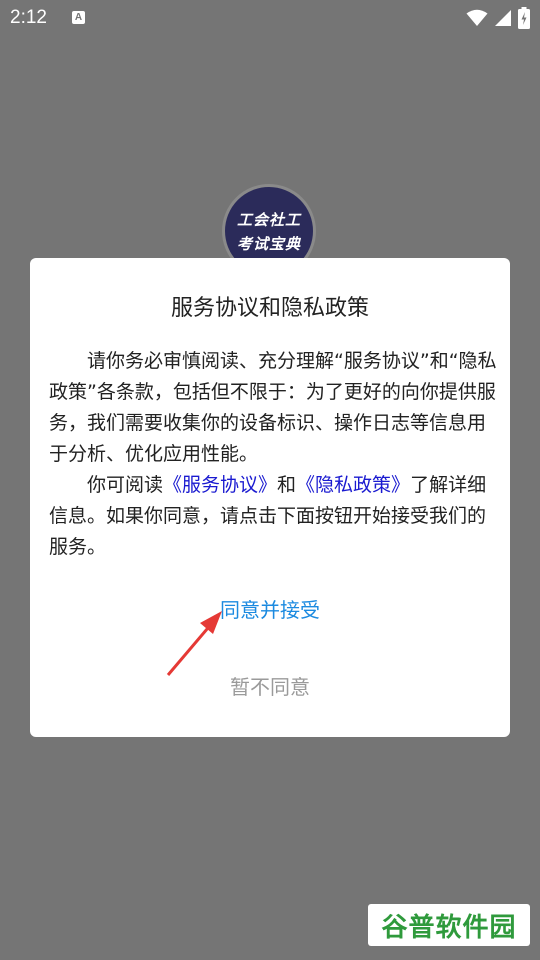 Image resolution: width=540 pixels, height=960 pixels. Describe the element at coordinates (524, 18) in the screenshot. I see `battery-charging-icon` at that location.